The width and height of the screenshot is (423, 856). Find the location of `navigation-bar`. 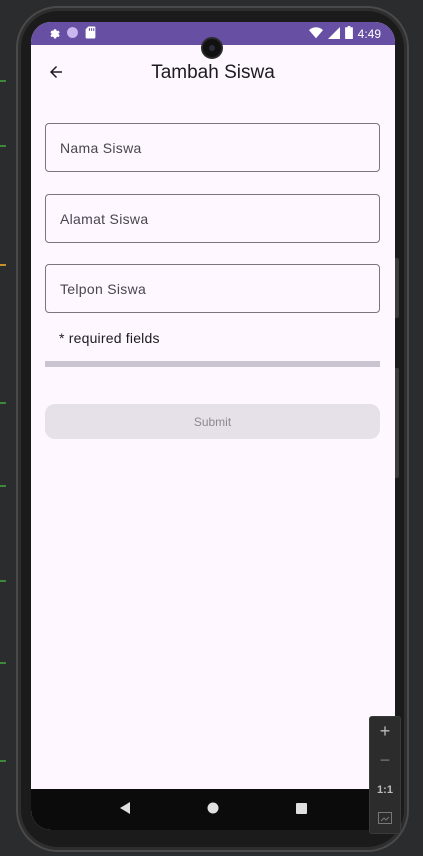

navigation-bar is located at coordinates (213, 809).